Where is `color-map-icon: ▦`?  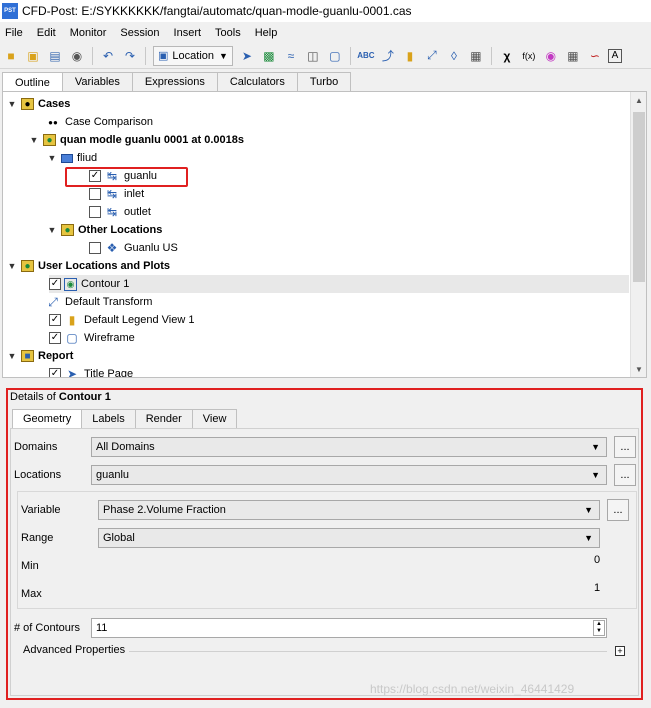
color-map-icon: ▦ is located at coordinates (476, 56).